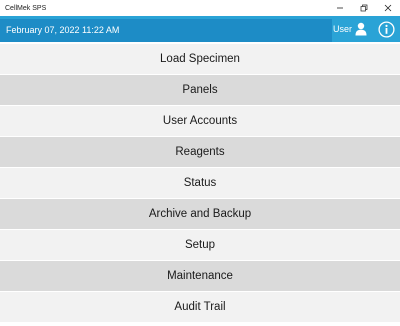 The width and height of the screenshot is (400, 326). I want to click on window-controls, so click(364, 8).